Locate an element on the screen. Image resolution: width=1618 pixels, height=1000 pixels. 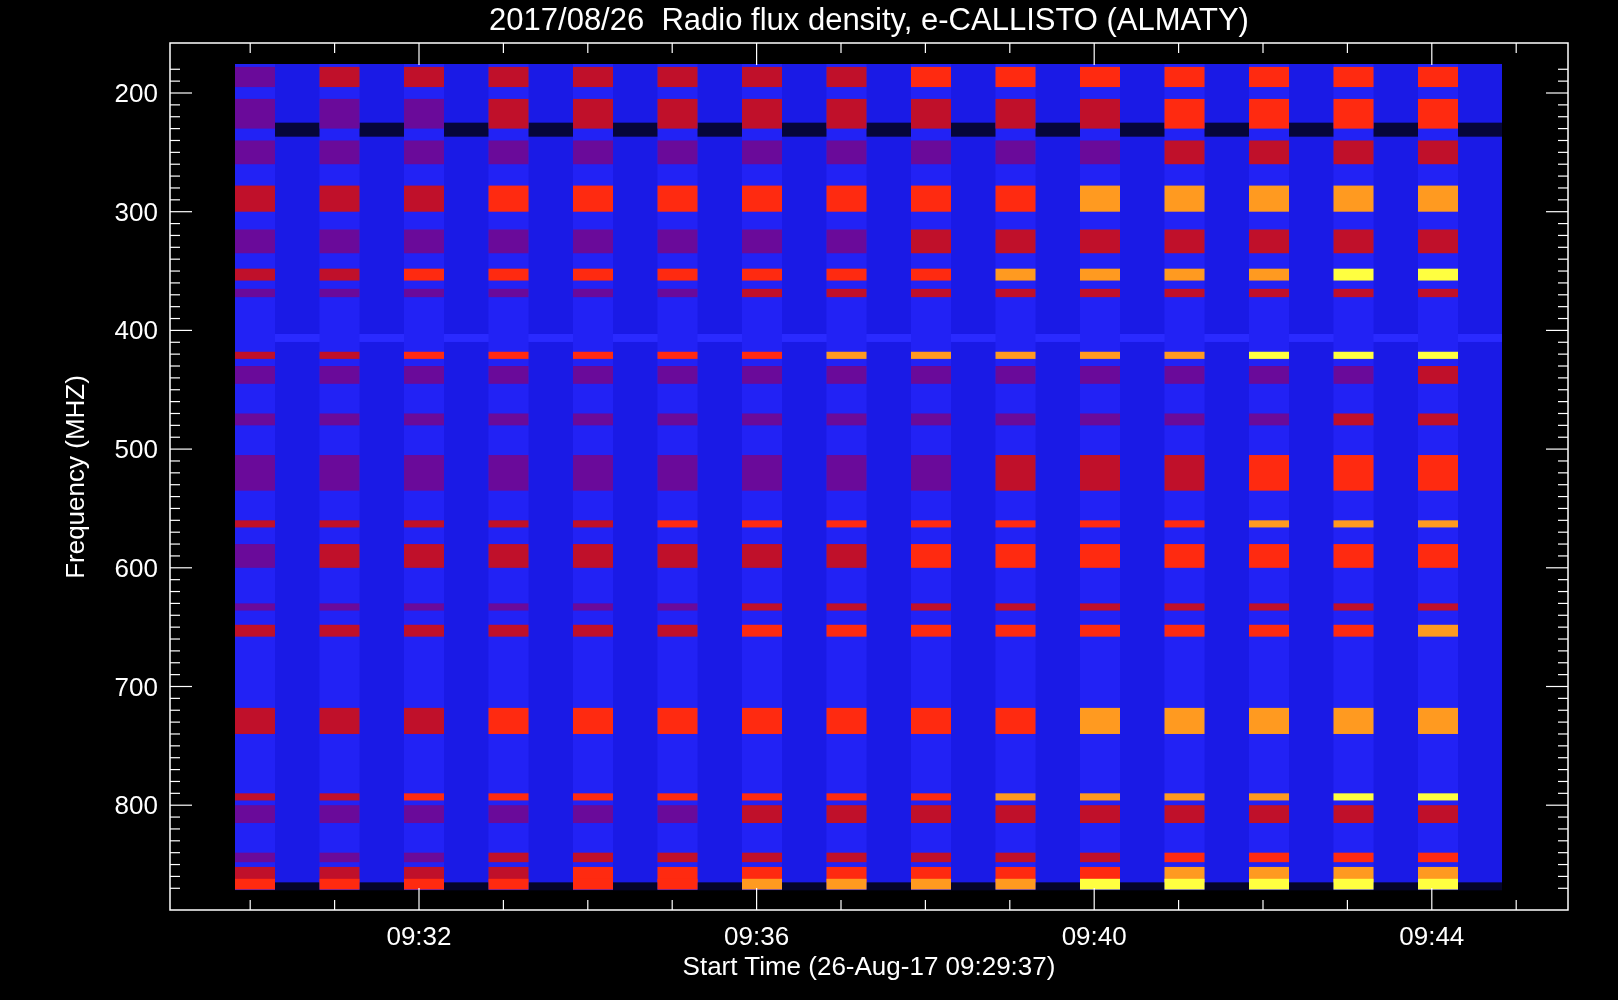
y-tick-label: 500 is located at coordinates (136, 449).